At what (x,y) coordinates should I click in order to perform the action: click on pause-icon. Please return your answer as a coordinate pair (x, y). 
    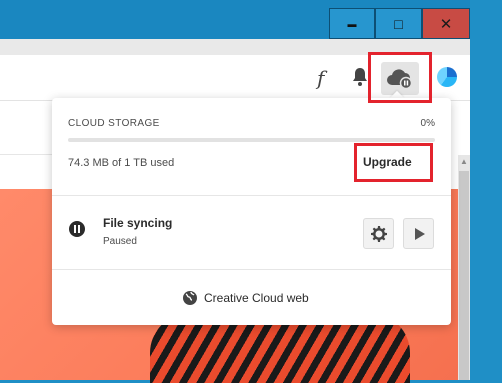
    Looking at the image, I should click on (77, 229).